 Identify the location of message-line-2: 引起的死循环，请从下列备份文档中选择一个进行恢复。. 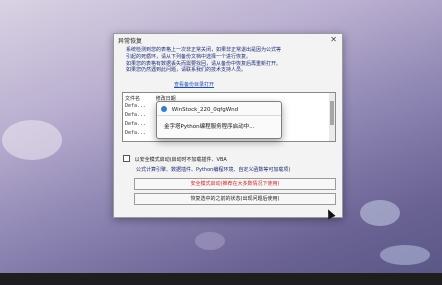
(189, 56).